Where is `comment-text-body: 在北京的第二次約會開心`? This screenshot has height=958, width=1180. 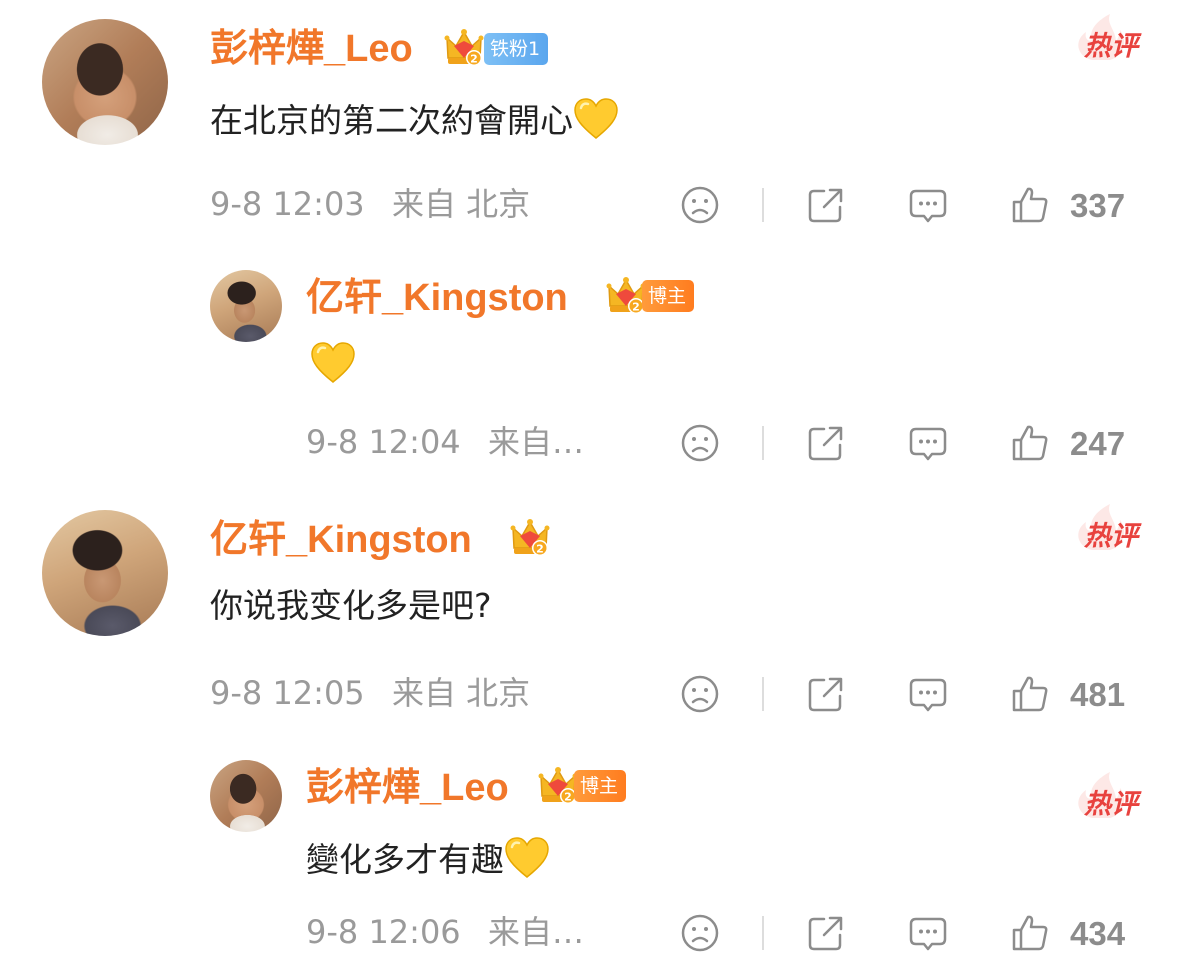
comment-text-body: 在北京的第二次約會開心 is located at coordinates (391, 120).